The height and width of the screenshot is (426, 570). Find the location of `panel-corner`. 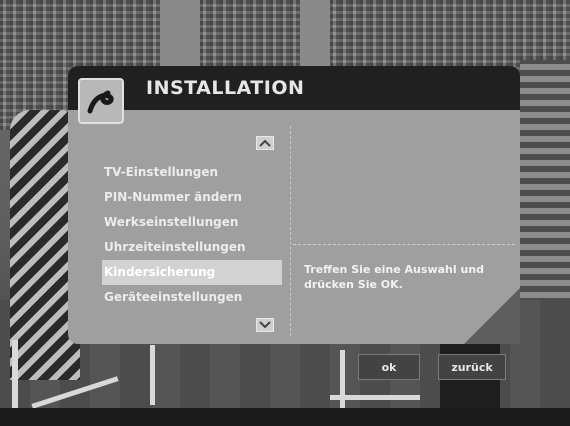

panel-corner is located at coordinates (492, 316).